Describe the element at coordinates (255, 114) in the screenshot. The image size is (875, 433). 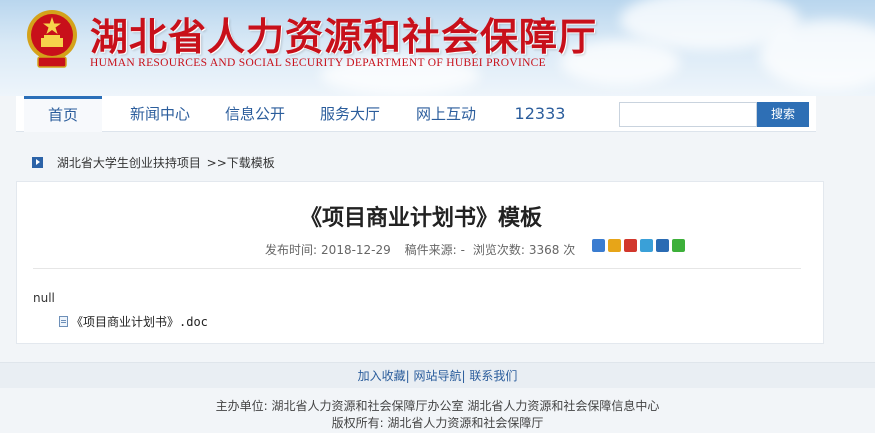
I see `nav-item-info: 信息公开` at that location.